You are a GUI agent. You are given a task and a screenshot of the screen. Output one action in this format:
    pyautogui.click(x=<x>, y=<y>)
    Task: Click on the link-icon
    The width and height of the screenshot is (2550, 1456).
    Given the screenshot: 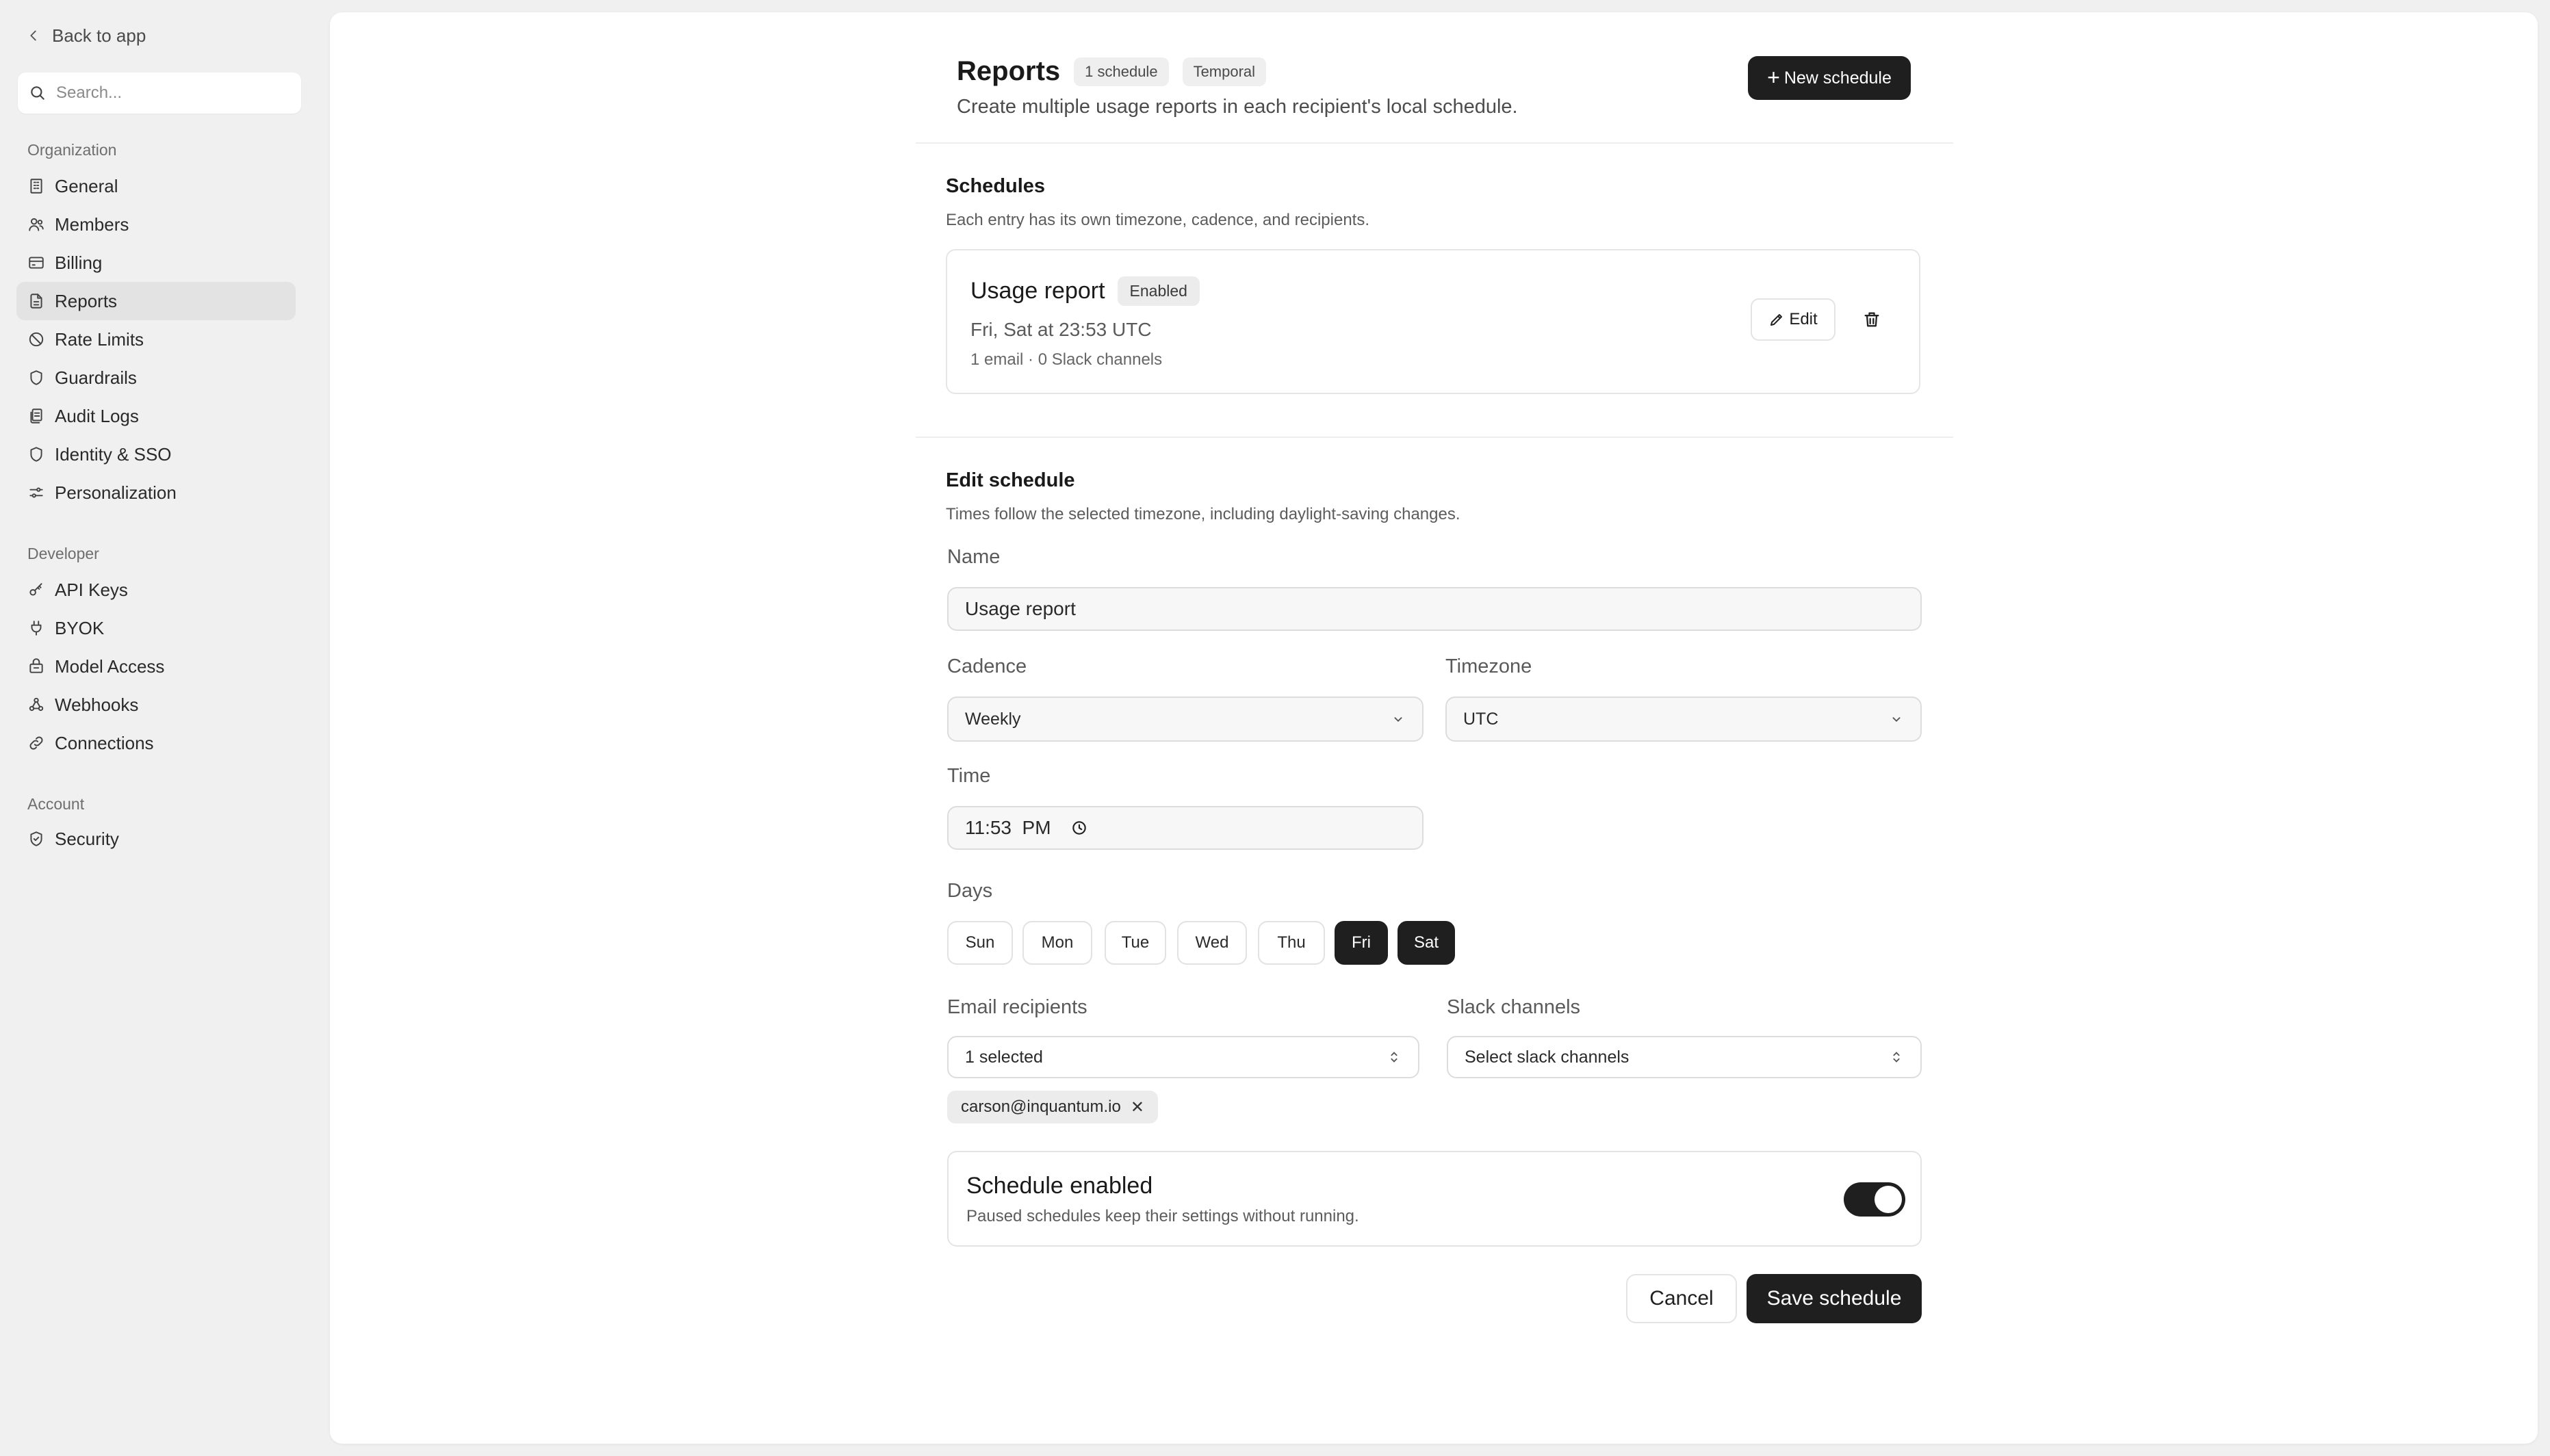 What is the action you would take?
    pyautogui.click(x=36, y=743)
    